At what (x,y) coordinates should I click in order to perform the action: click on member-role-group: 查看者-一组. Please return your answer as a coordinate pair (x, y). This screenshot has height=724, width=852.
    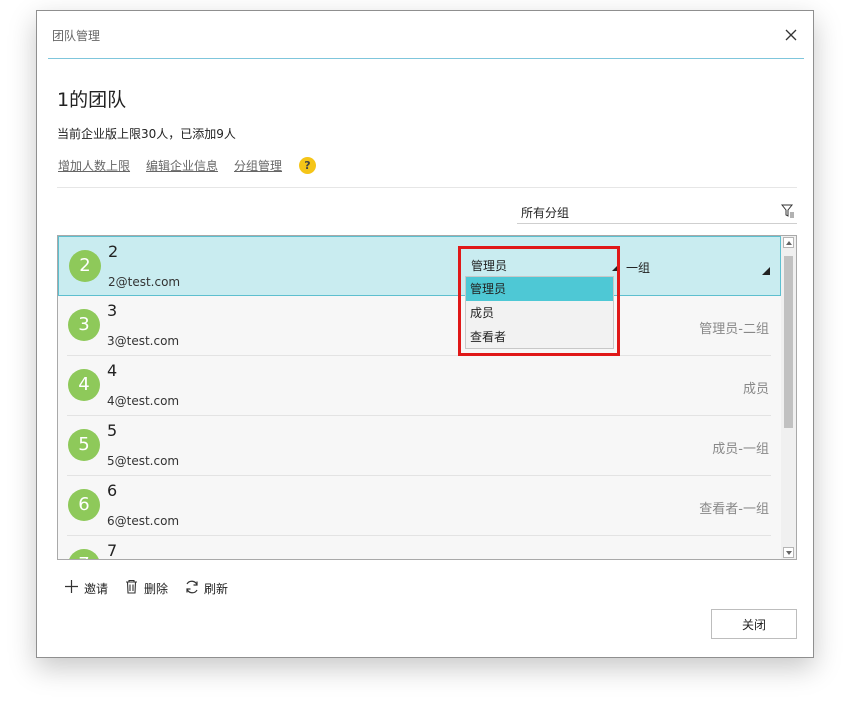
    Looking at the image, I should click on (734, 509).